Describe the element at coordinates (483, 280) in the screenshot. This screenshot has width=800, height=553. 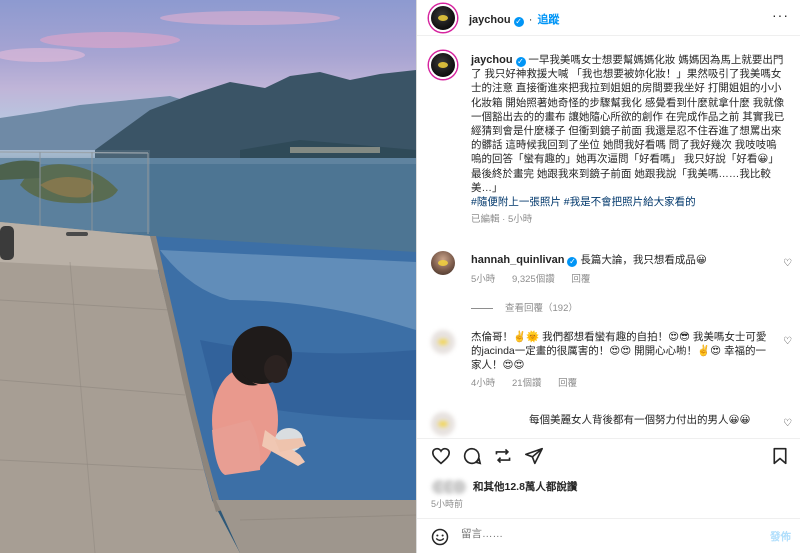
I see `comment-time: 5小時` at that location.